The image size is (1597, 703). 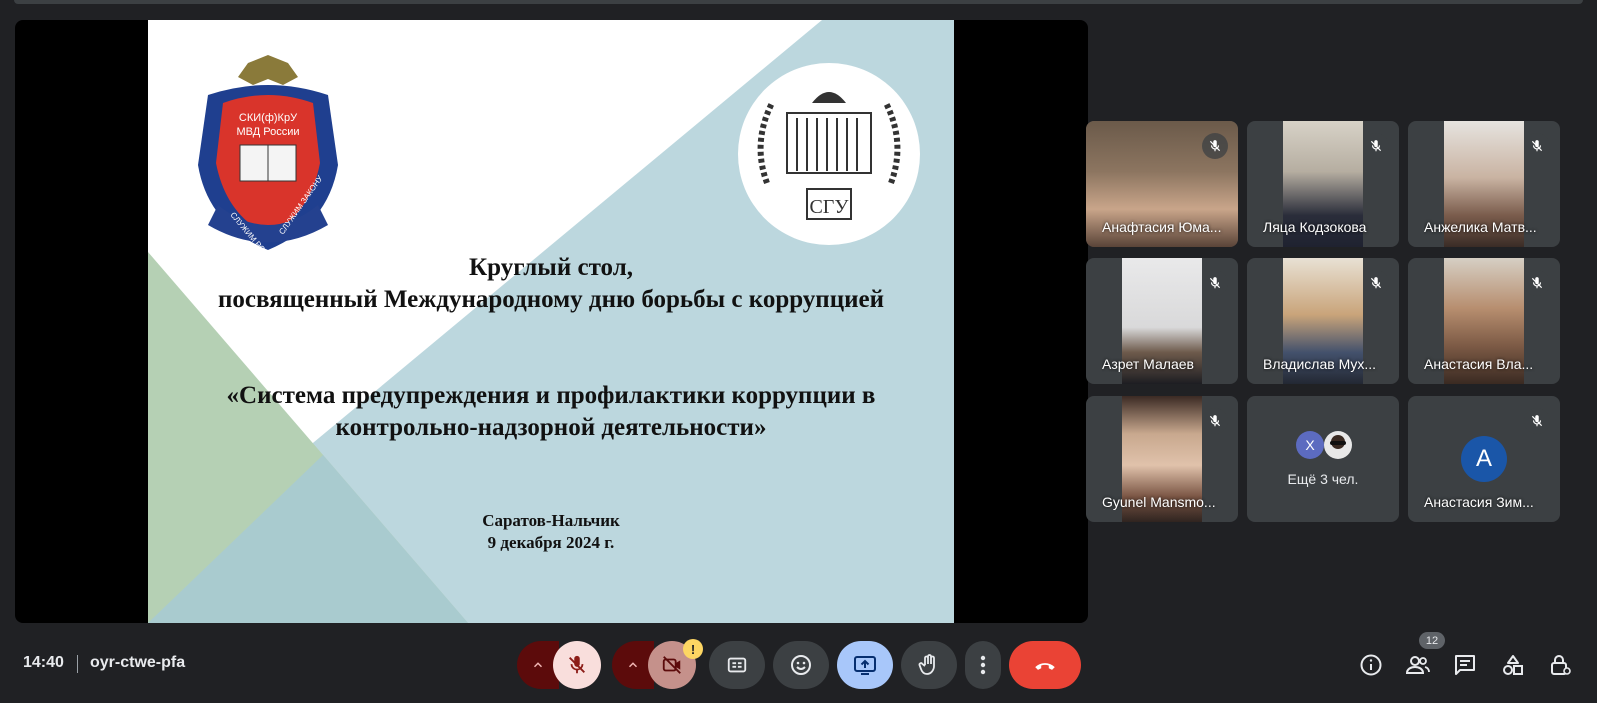 I want to click on participant-name: Азрет Малаев, so click(x=1148, y=364).